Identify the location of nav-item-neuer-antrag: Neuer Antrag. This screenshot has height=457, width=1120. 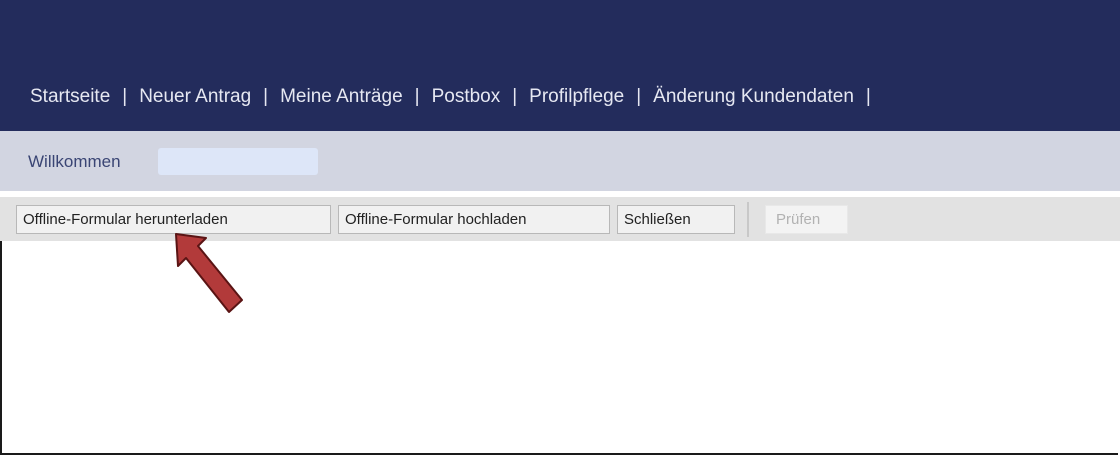
(195, 96).